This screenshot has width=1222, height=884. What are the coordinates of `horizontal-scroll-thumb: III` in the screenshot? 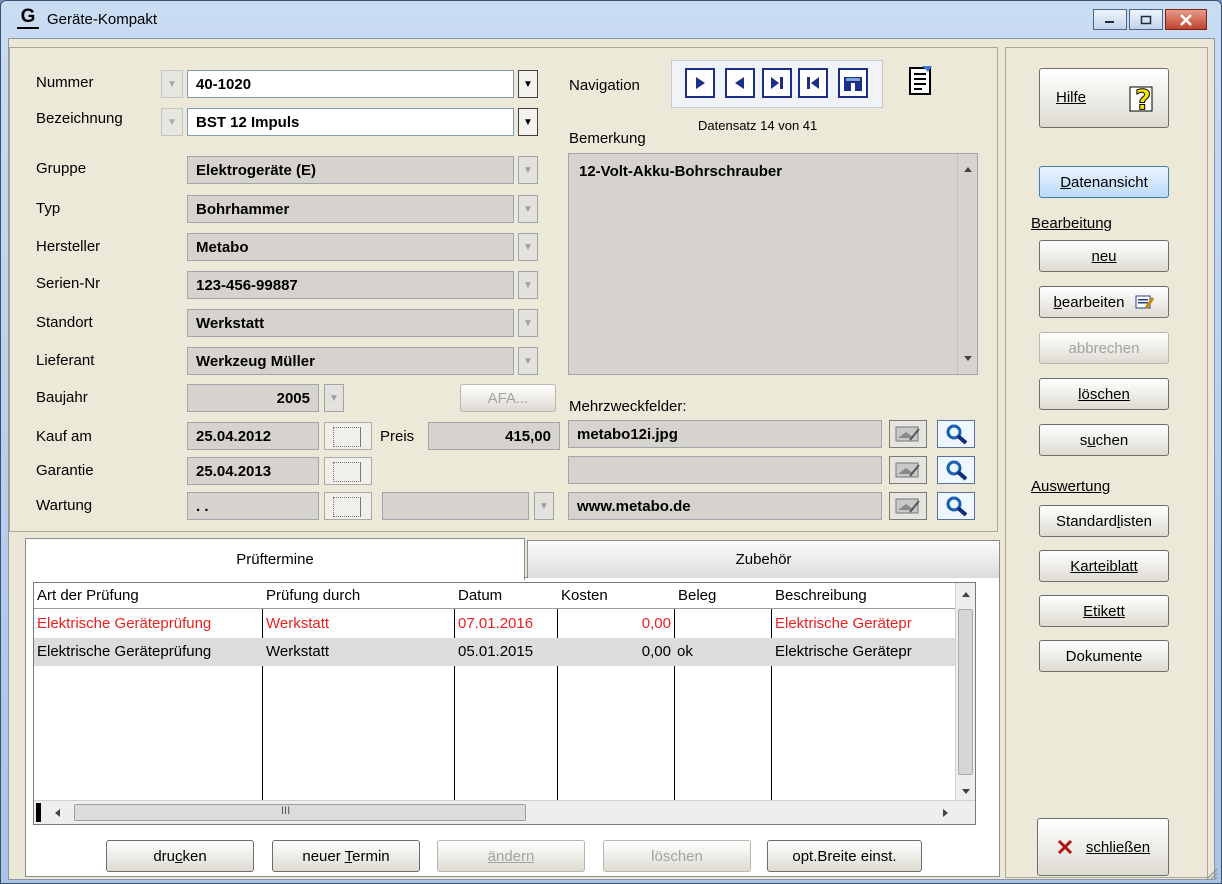 It's located at (300, 812).